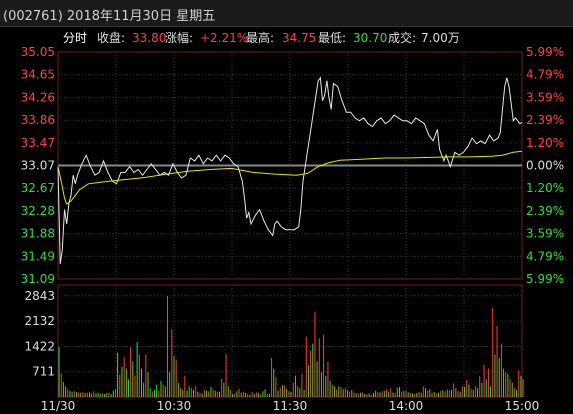  Describe the element at coordinates (39, 346) in the screenshot. I see `volume-tick-label: 1422` at that location.